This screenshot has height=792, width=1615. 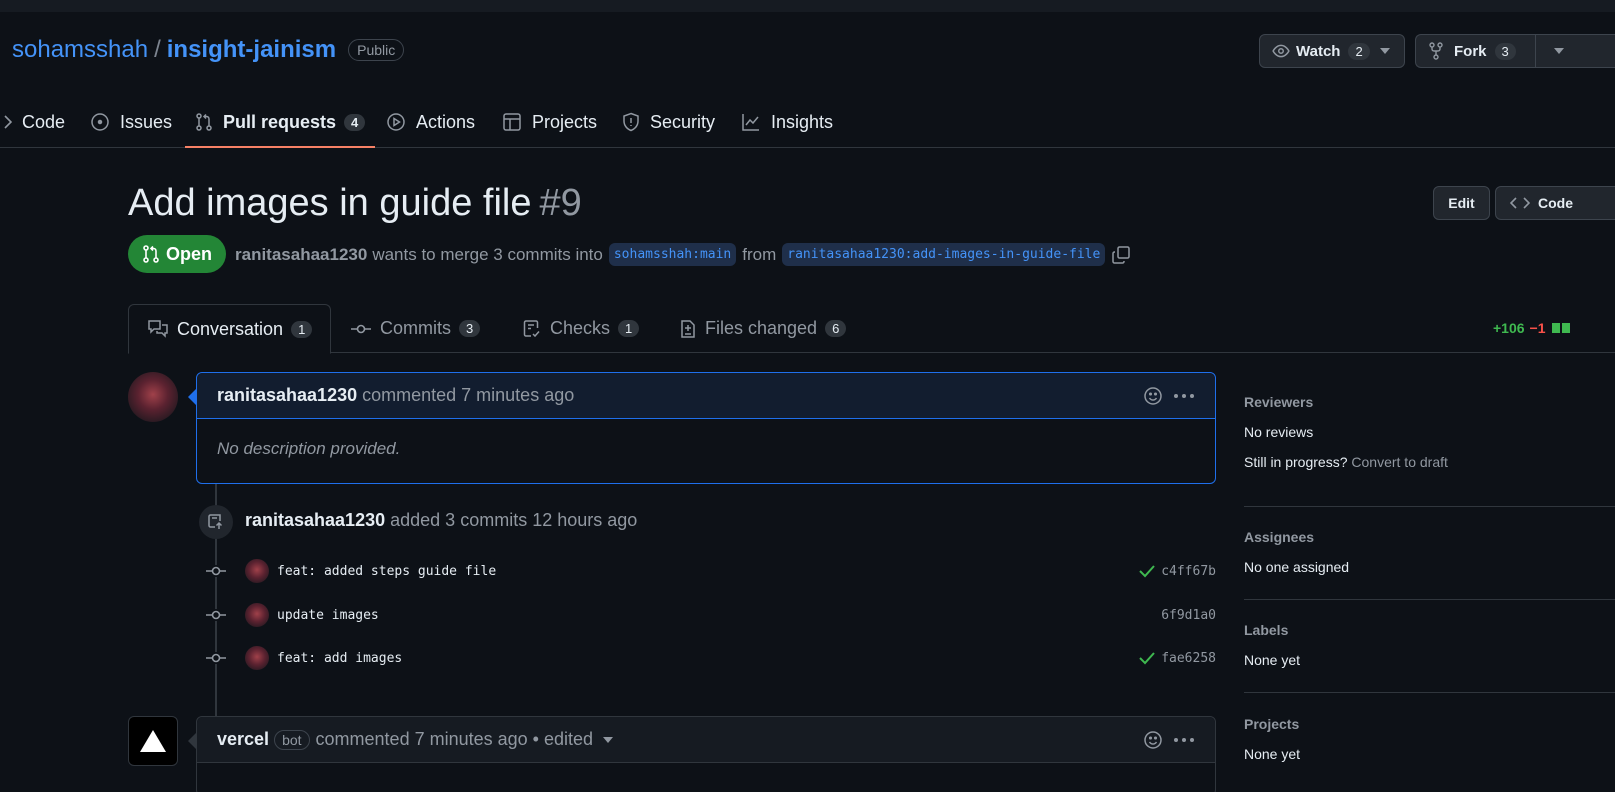 I want to click on labels-title: Labels, so click(x=1429, y=630).